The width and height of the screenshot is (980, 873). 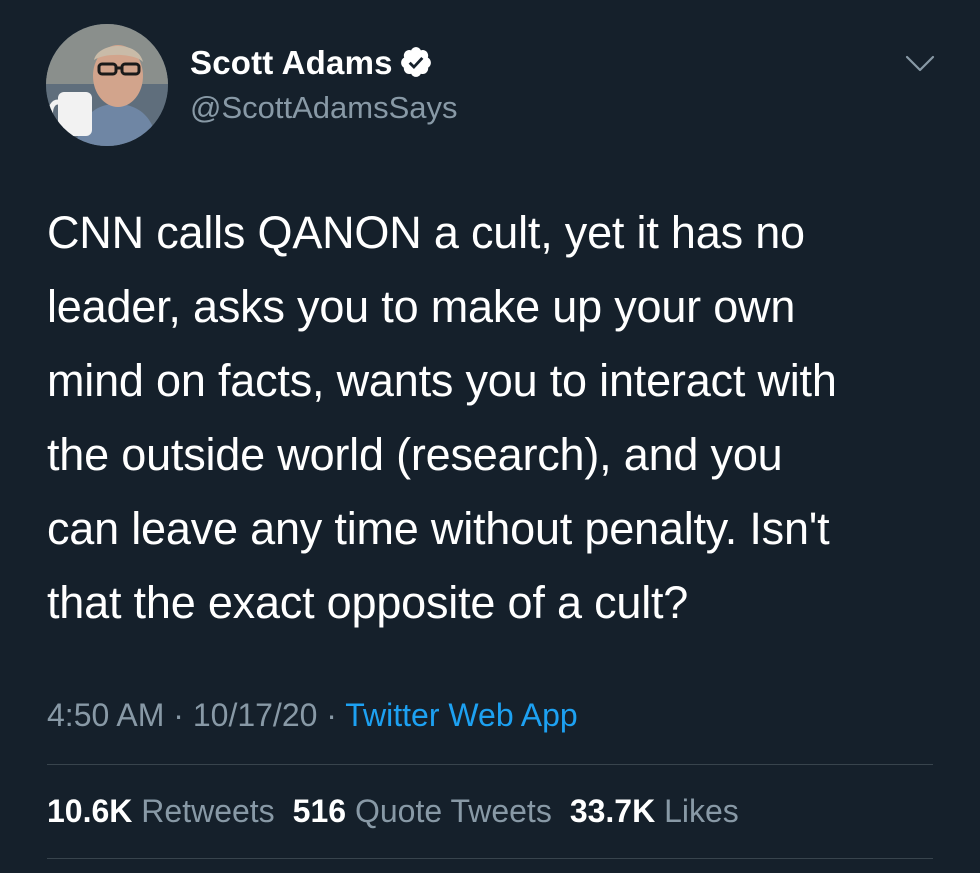 I want to click on tweet-date: 10/17/20, so click(x=255, y=715).